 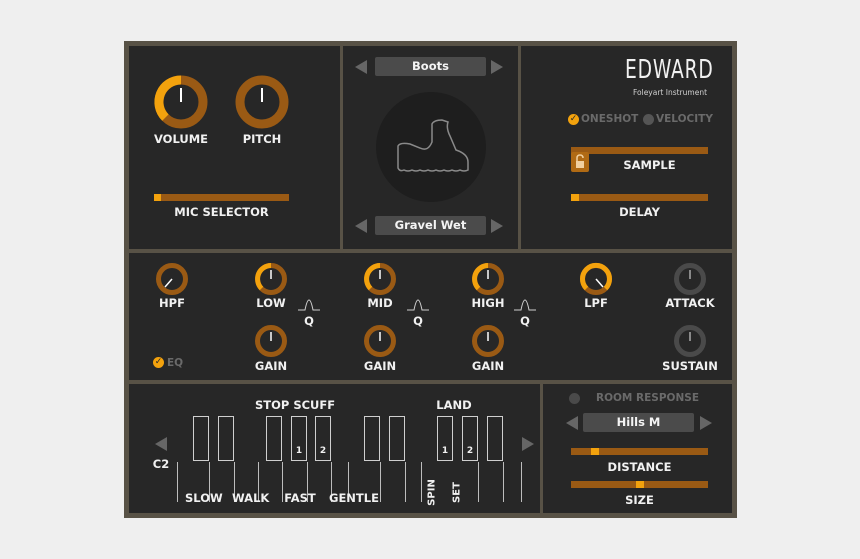 What do you see at coordinates (572, 423) in the screenshot?
I see `prev-room-arrow` at bounding box center [572, 423].